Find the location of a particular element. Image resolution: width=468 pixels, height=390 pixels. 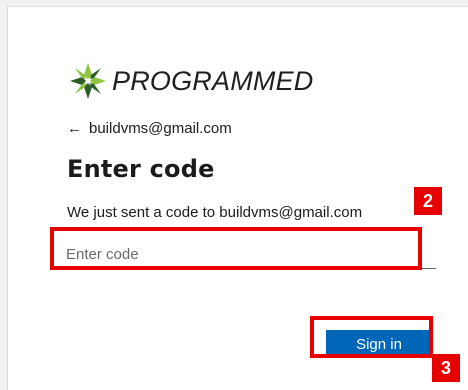

brand-logo: PROGRAMMED is located at coordinates (191, 81).